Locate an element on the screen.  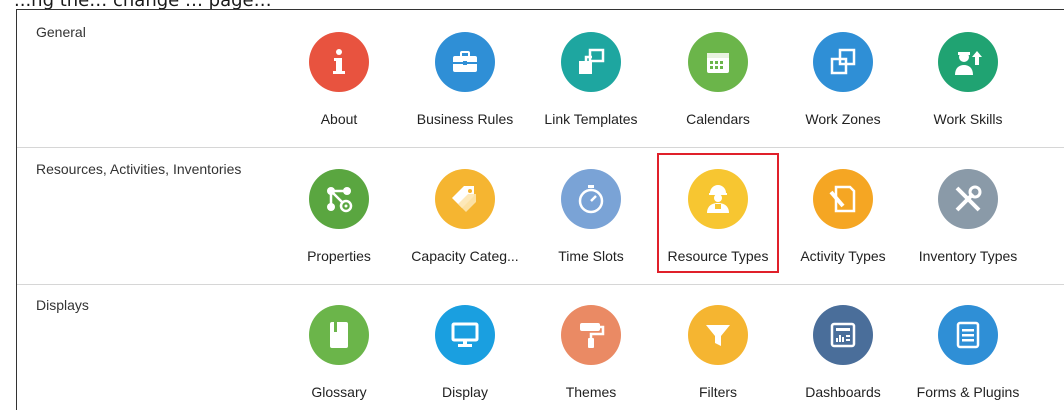
tile-label: Dashboards is located at coordinates (843, 392).